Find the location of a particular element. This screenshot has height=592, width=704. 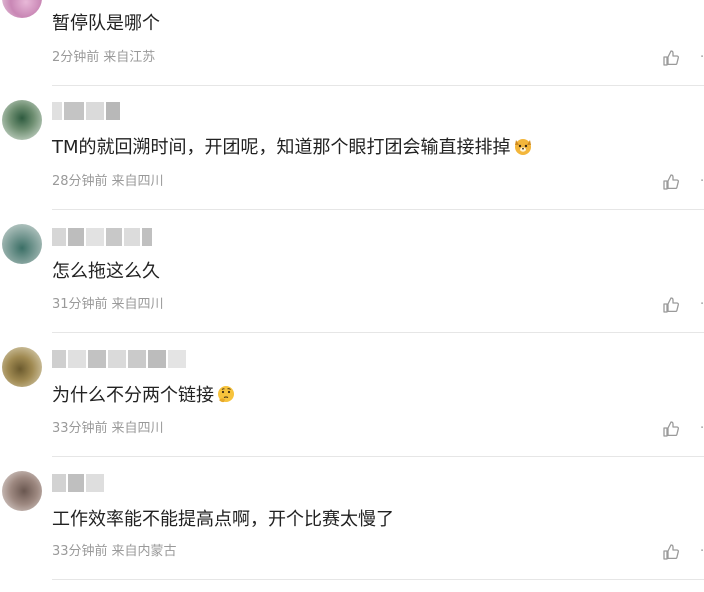

comment-text: 暂停队是哪个 is located at coordinates (106, 23).